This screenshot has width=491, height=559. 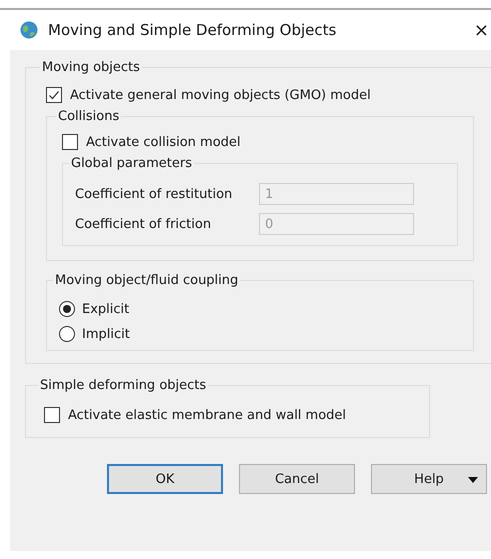 What do you see at coordinates (473, 480) in the screenshot?
I see `caret-icon` at bounding box center [473, 480].